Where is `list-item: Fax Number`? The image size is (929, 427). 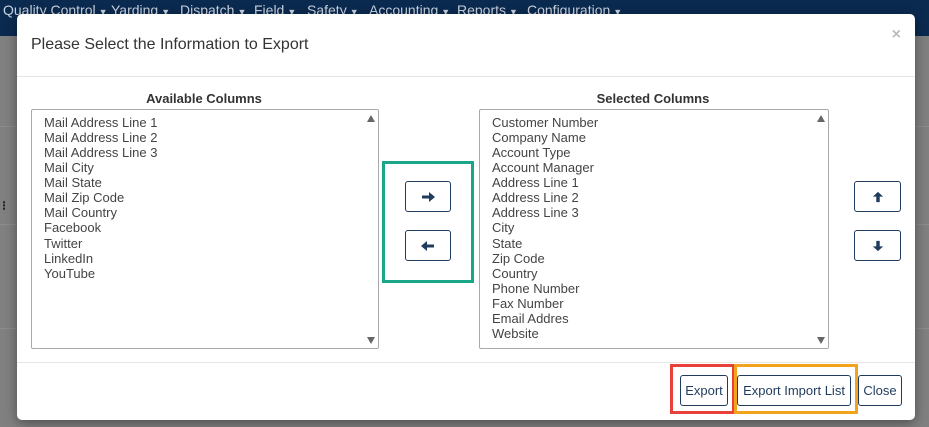
list-item: Fax Number is located at coordinates (528, 303).